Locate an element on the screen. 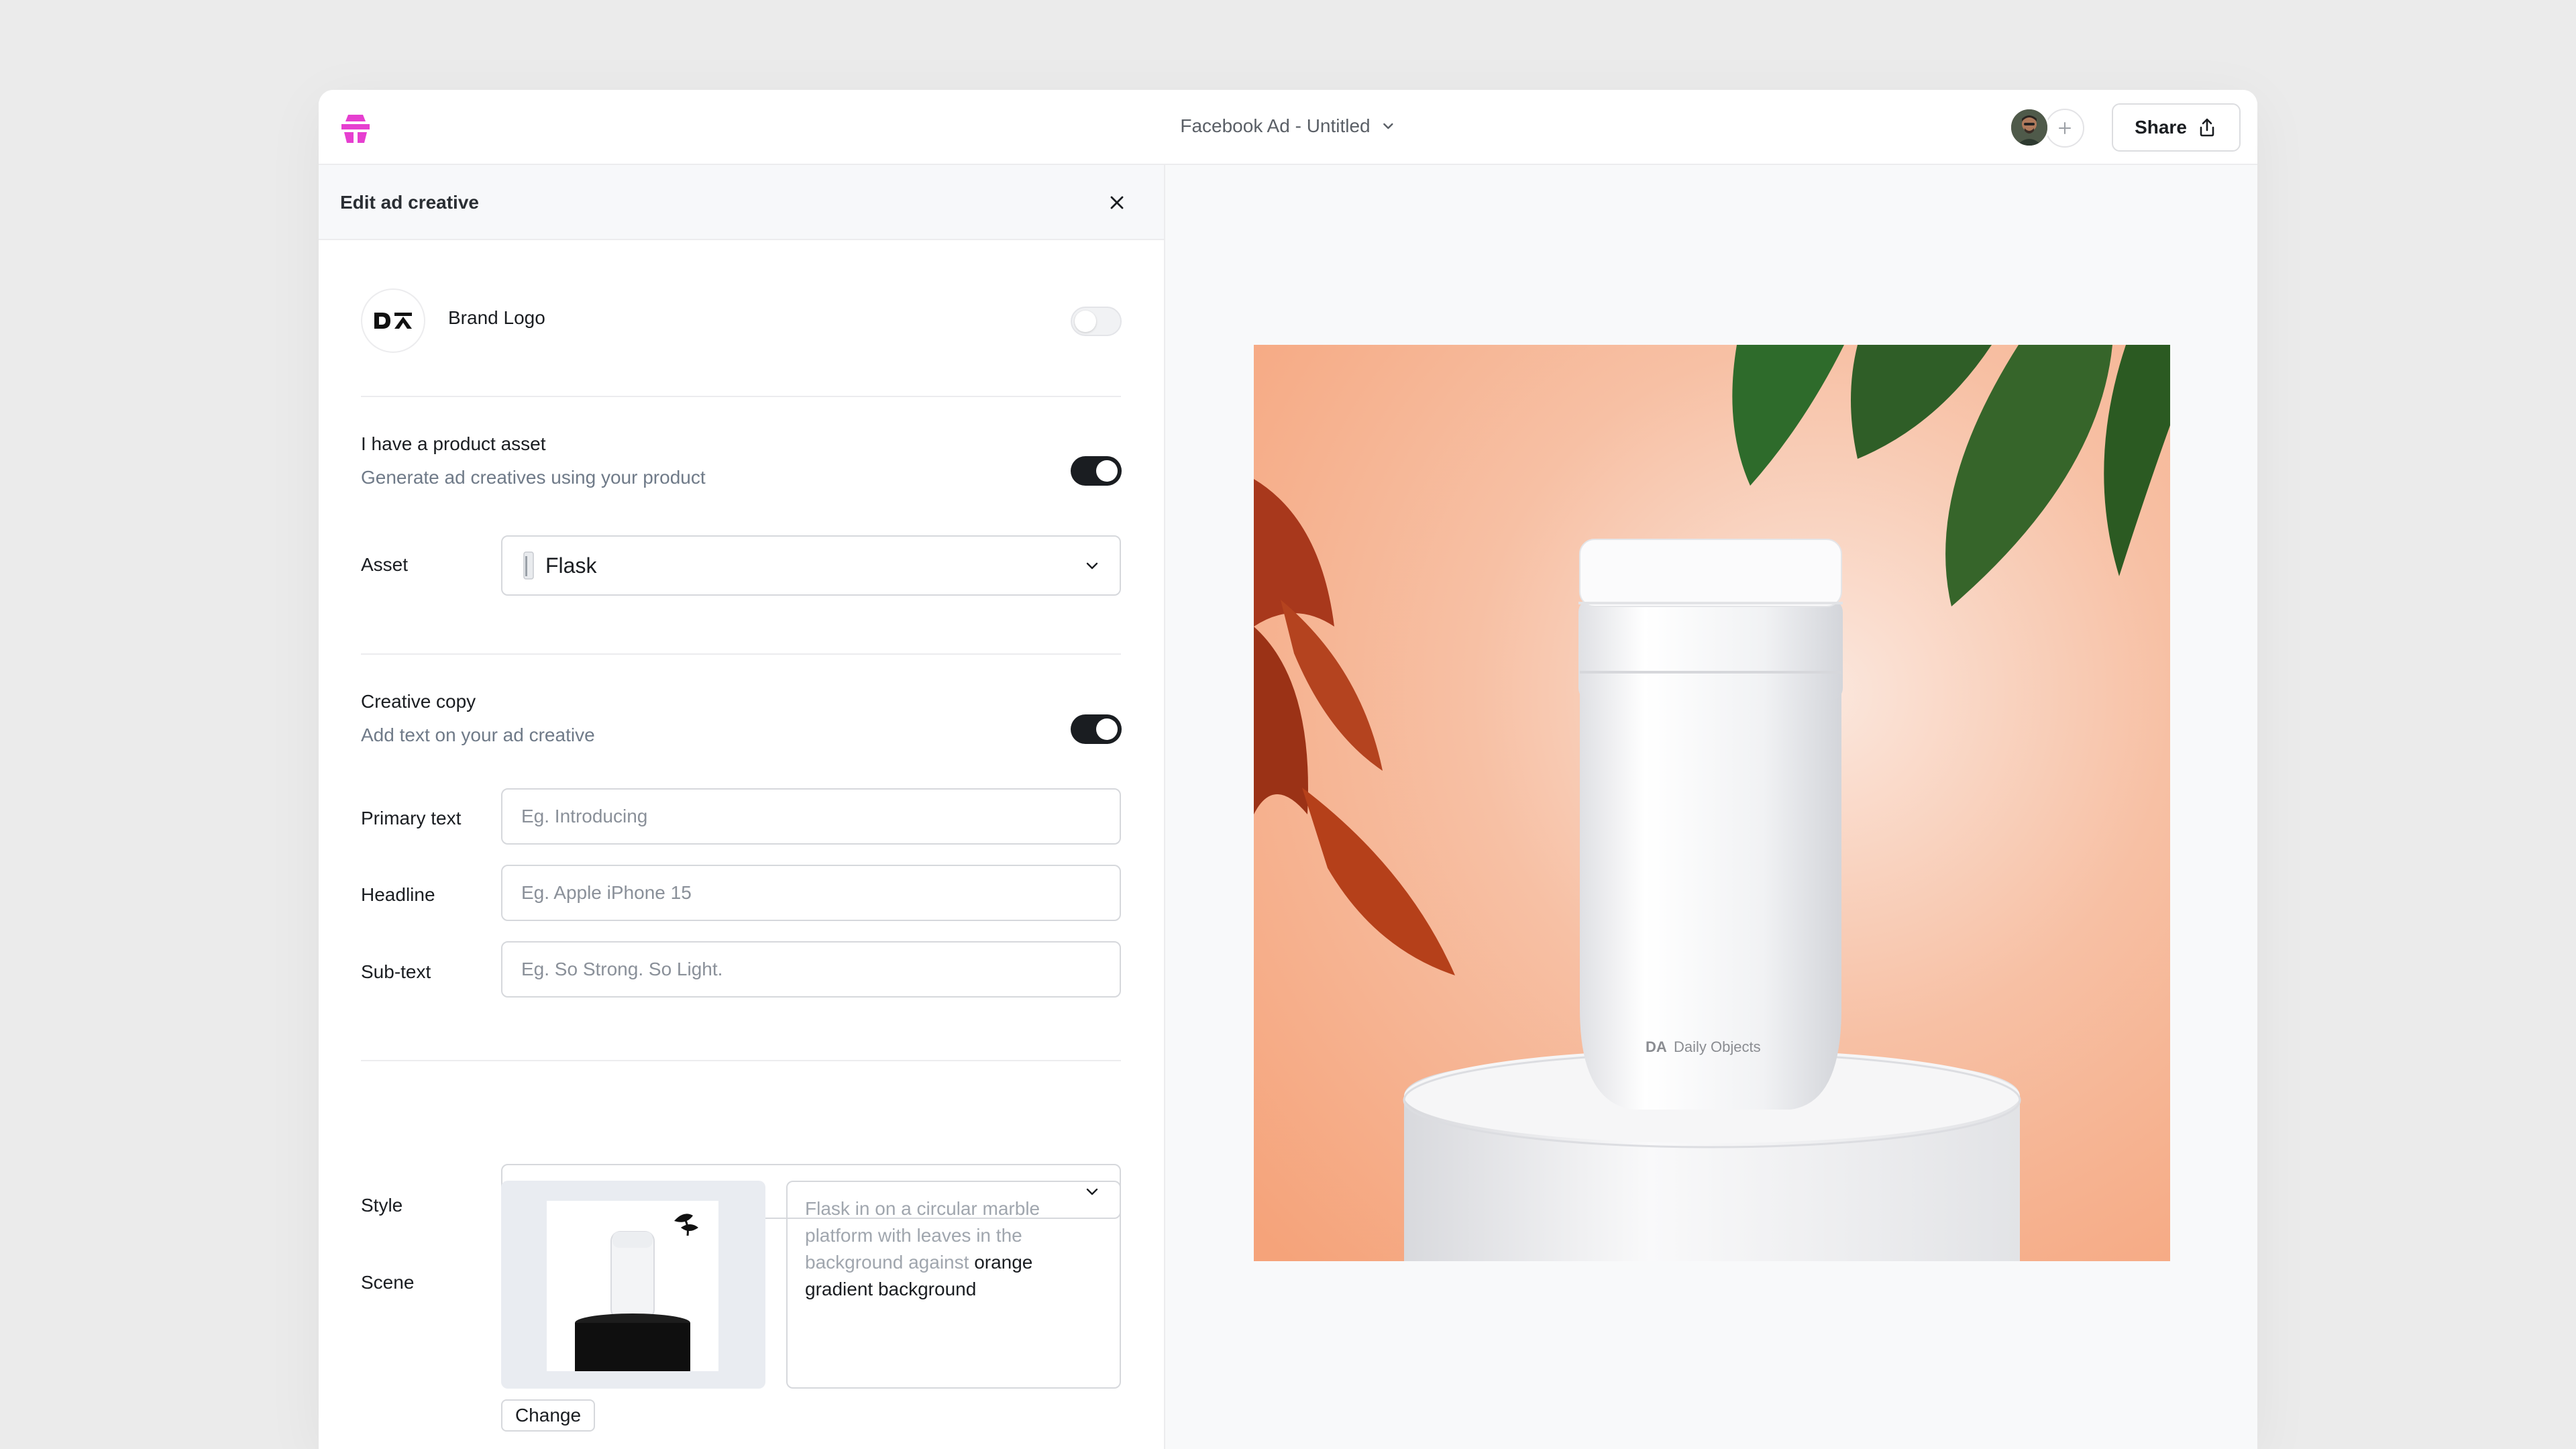  brand-logo-icon is located at coordinates (393, 321).